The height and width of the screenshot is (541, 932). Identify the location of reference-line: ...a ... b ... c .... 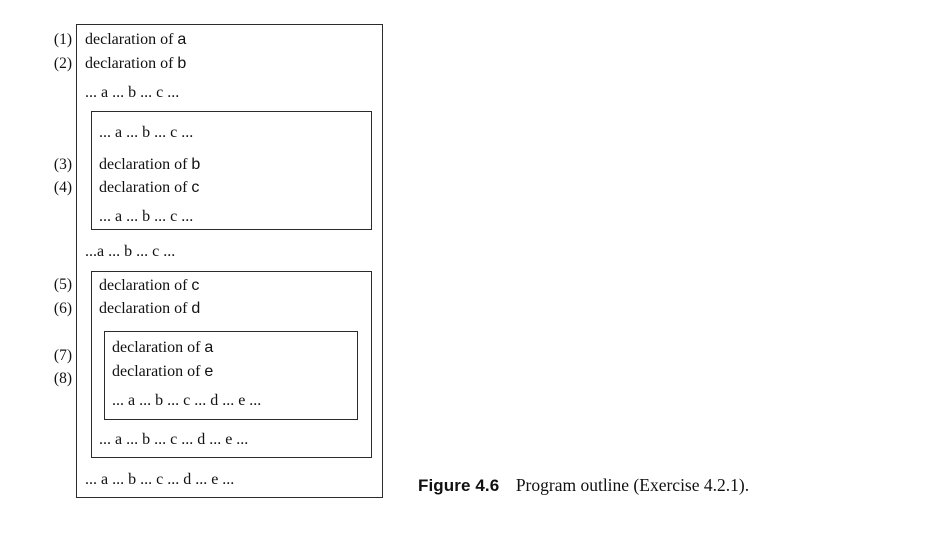
(130, 251).